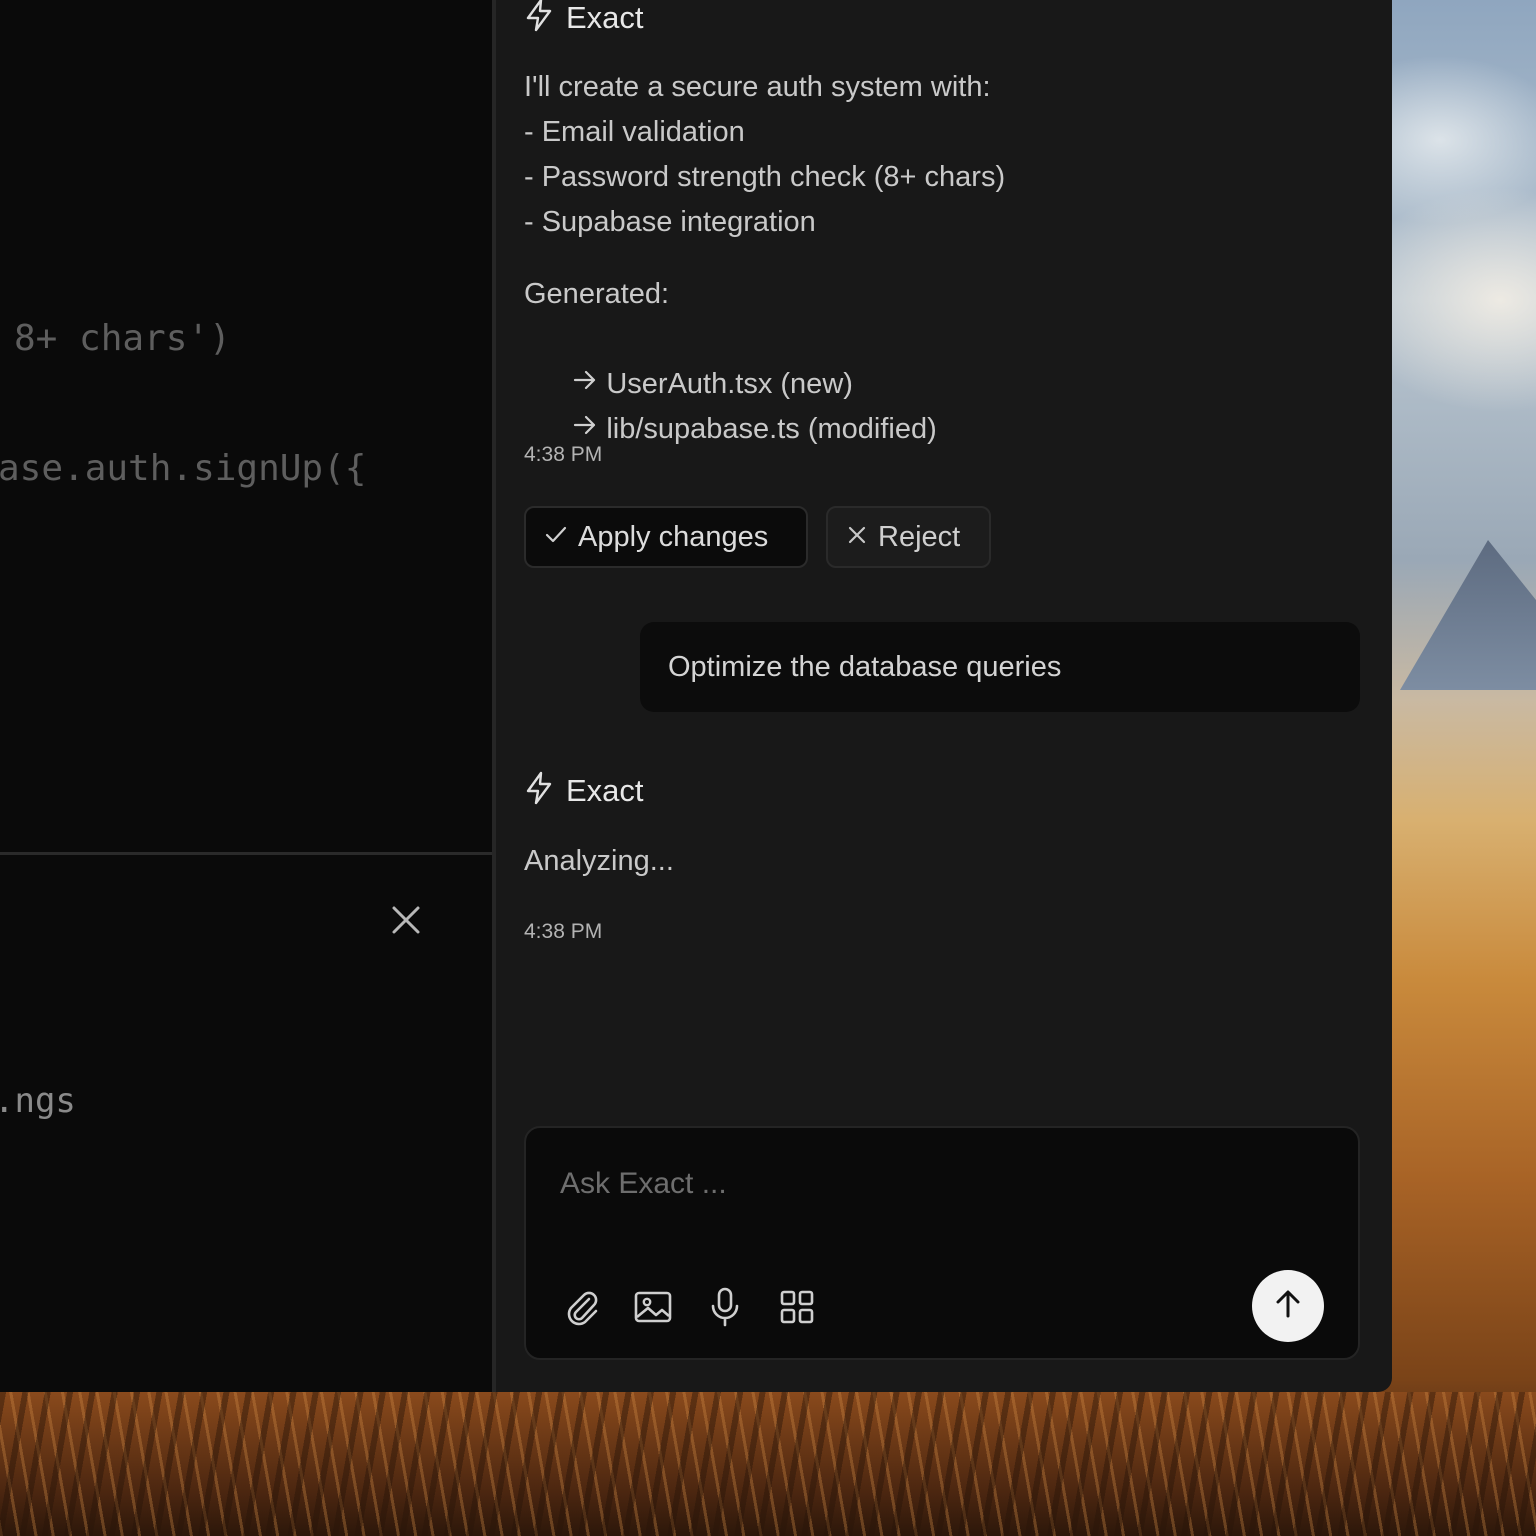 The width and height of the screenshot is (1536, 1536). Describe the element at coordinates (634, 132) in the screenshot. I see `message-line: - Email validation` at that location.